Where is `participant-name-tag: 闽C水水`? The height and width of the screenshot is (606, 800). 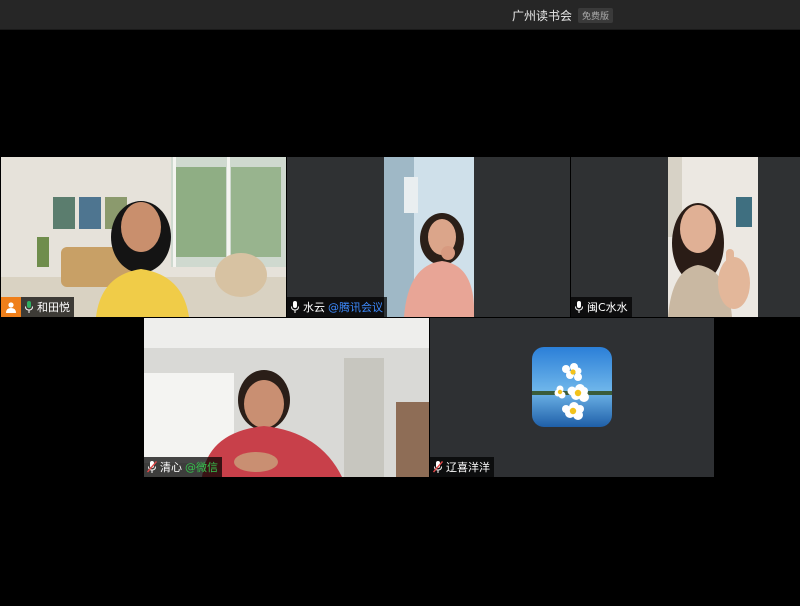 participant-name-tag: 闽C水水 is located at coordinates (601, 307).